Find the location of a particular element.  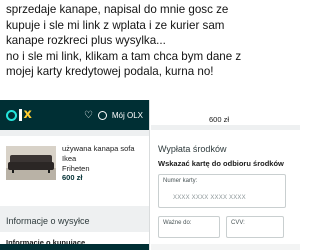

sofa-thumbnail is located at coordinates (31, 163).